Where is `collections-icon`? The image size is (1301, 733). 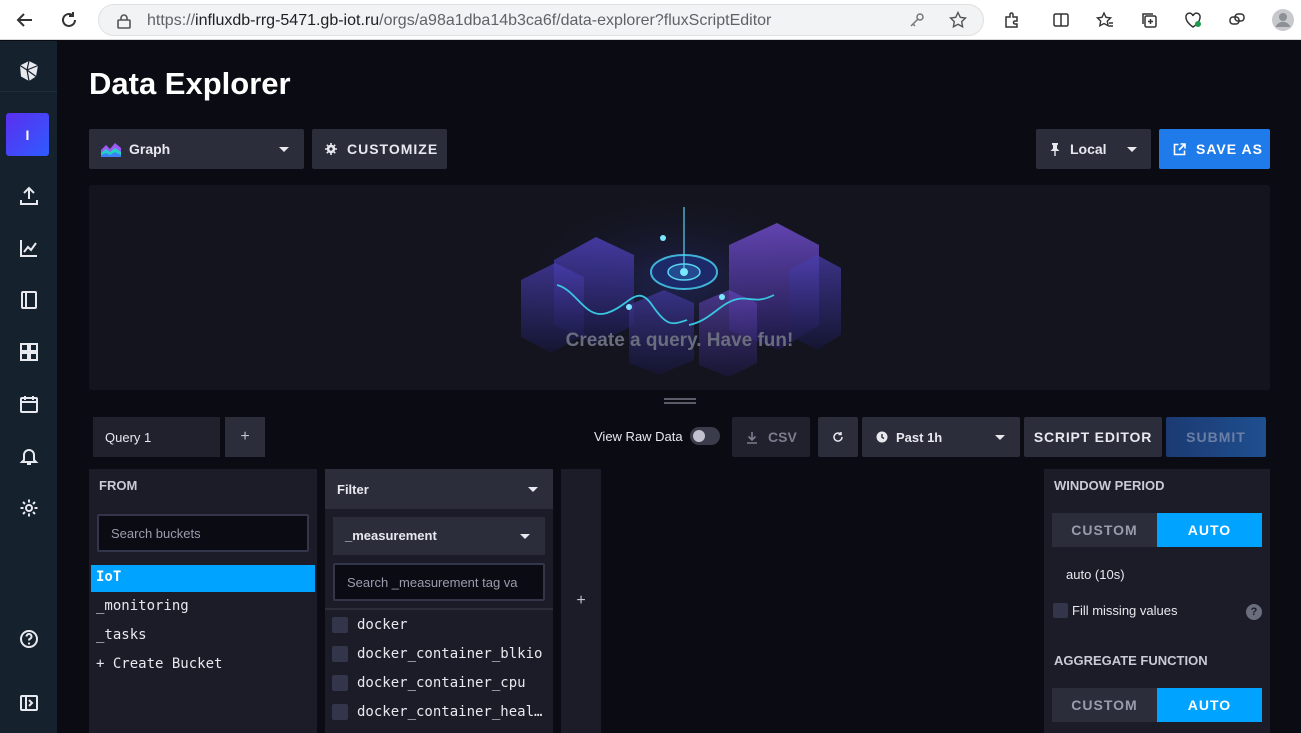
collections-icon is located at coordinates (1149, 20).